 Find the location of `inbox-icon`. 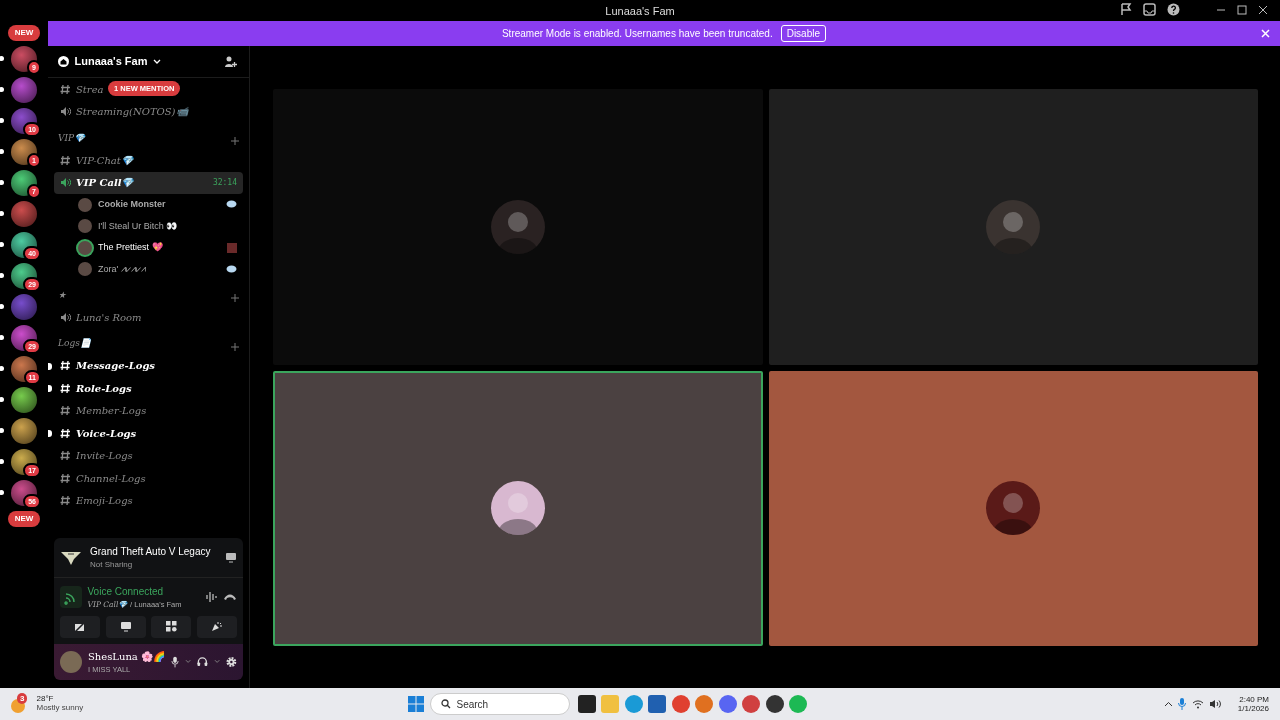

inbox-icon is located at coordinates (1149, 9).